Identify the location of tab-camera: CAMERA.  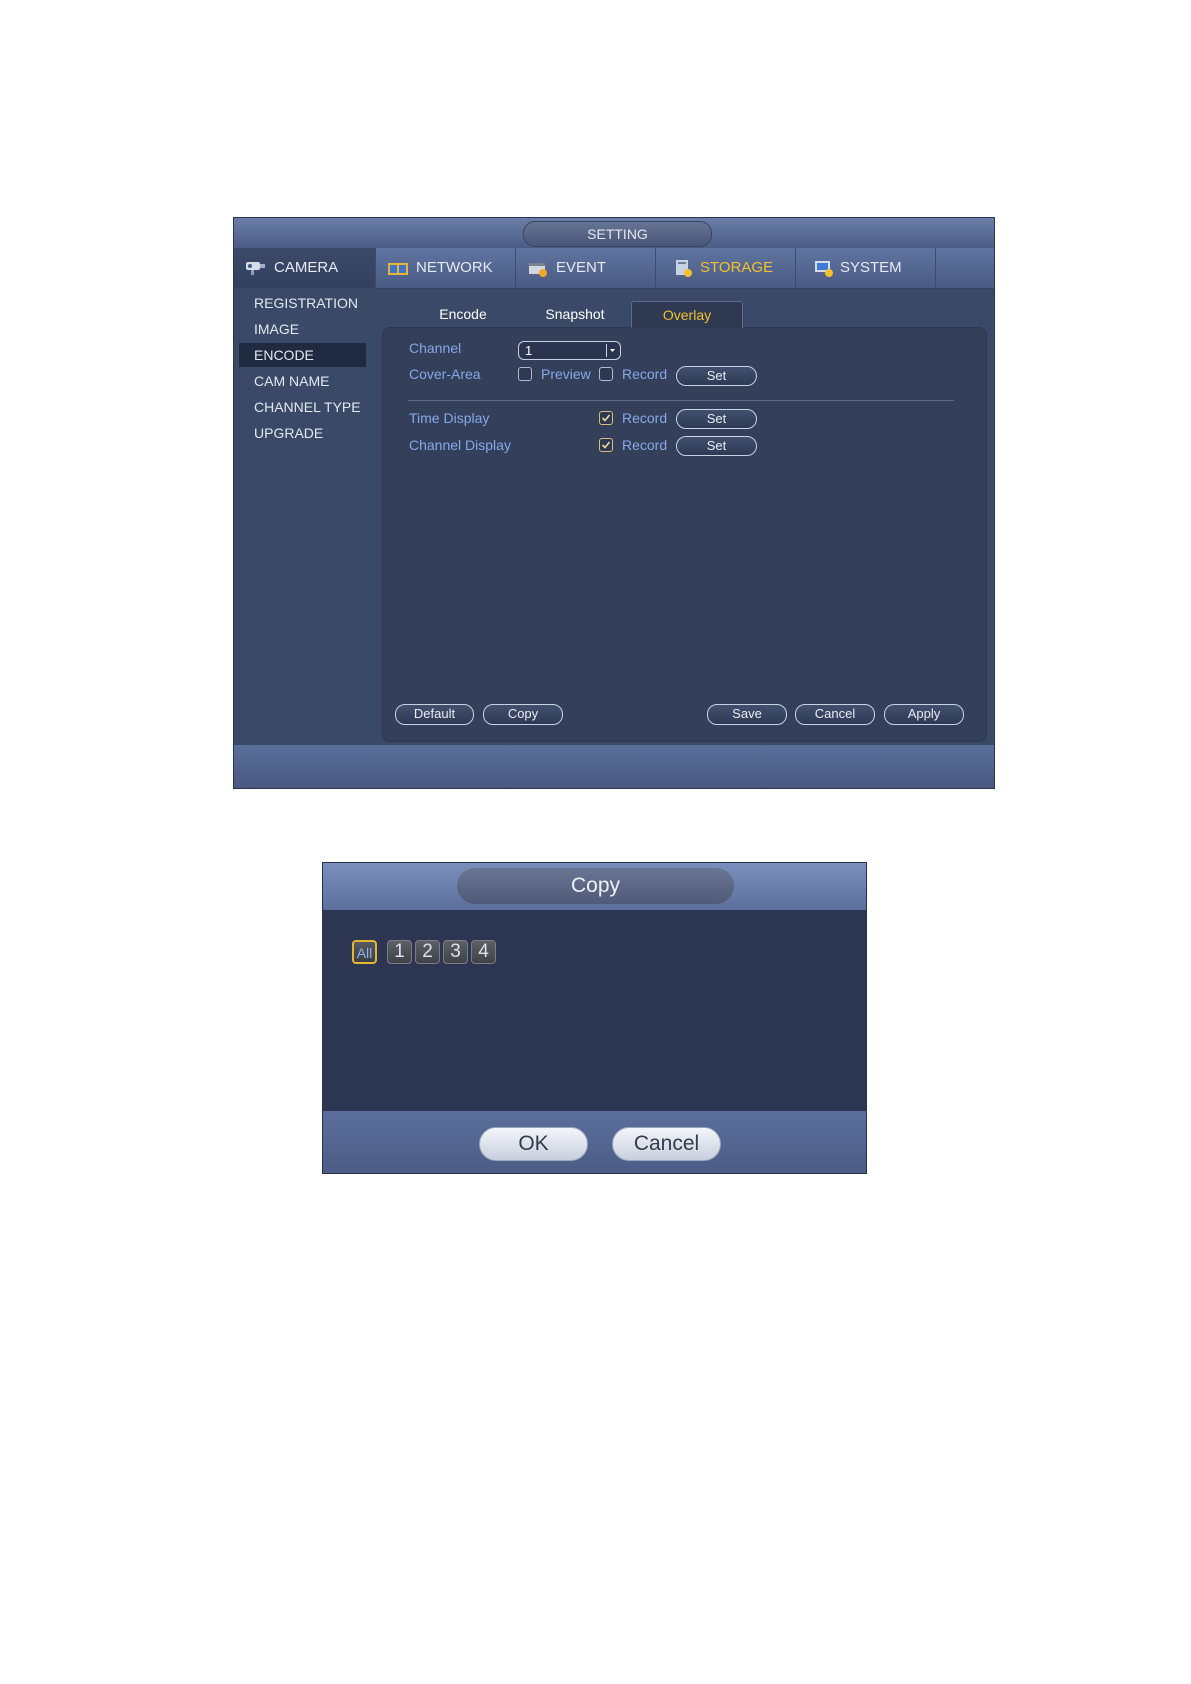
(305, 268).